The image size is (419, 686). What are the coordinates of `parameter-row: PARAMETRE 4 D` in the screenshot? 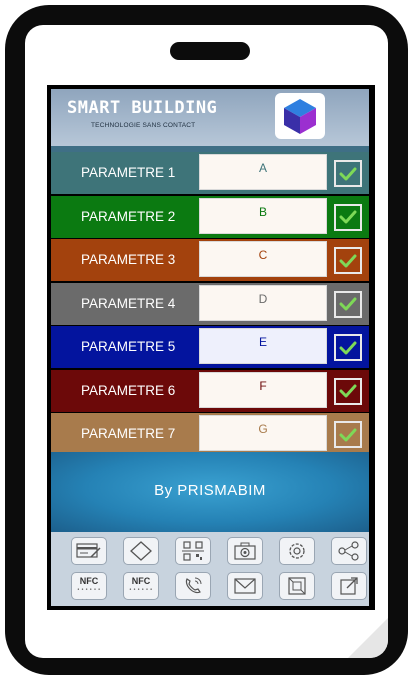 It's located at (210, 303).